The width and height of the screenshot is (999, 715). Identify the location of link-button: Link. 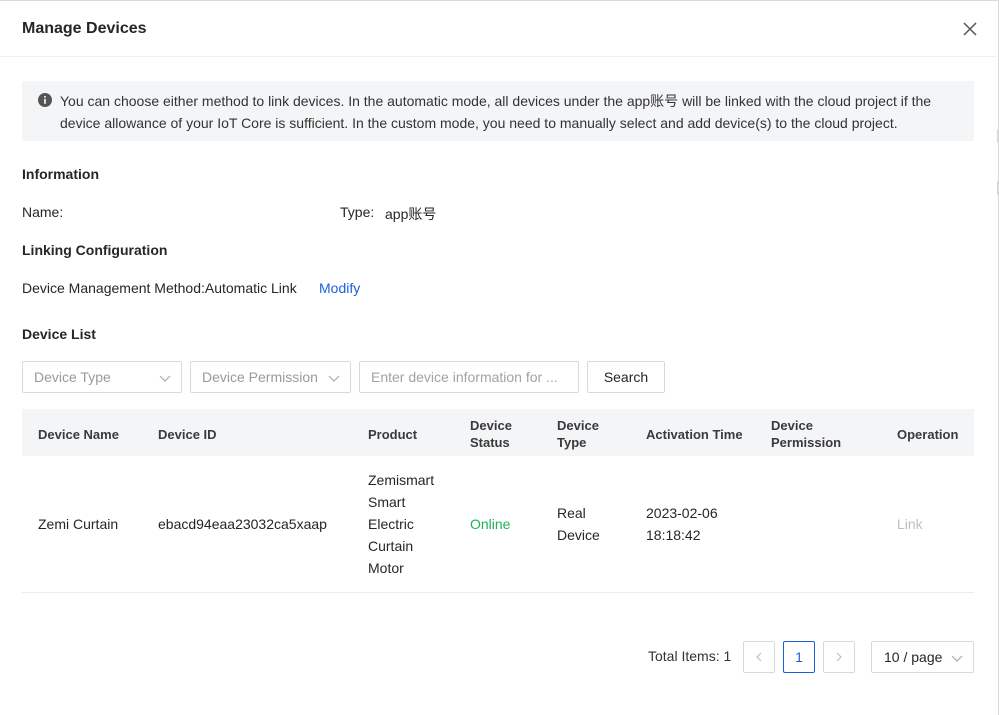
(910, 524).